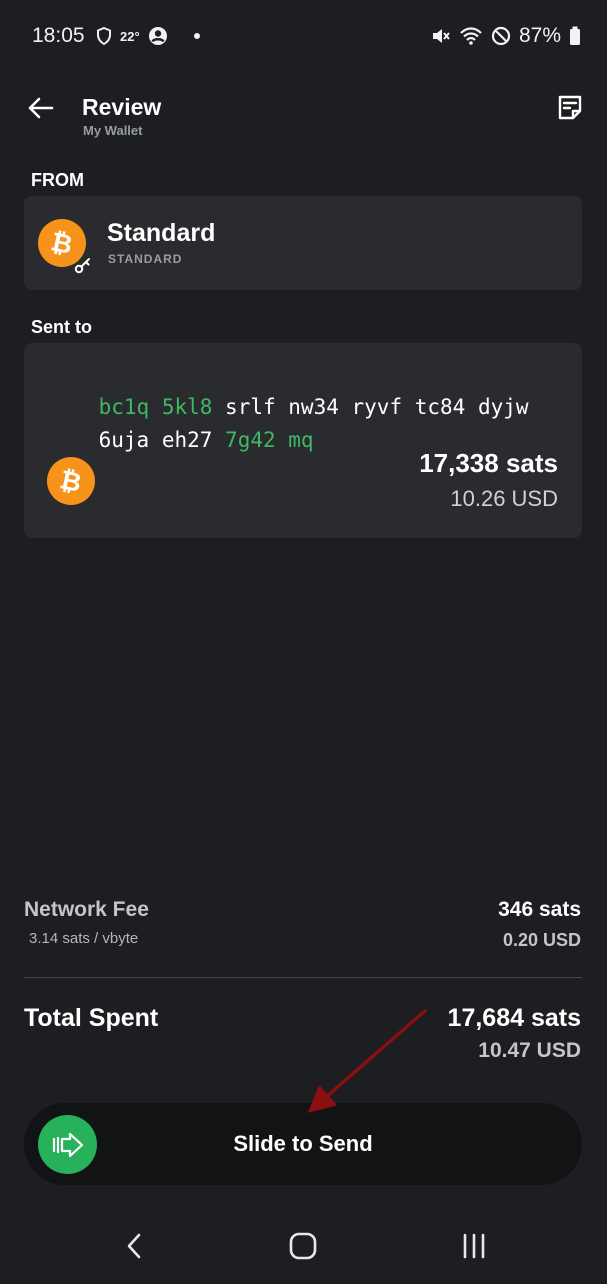 The image size is (607, 1284). Describe the element at coordinates (104, 36) in the screenshot. I see `shield-icon` at that location.